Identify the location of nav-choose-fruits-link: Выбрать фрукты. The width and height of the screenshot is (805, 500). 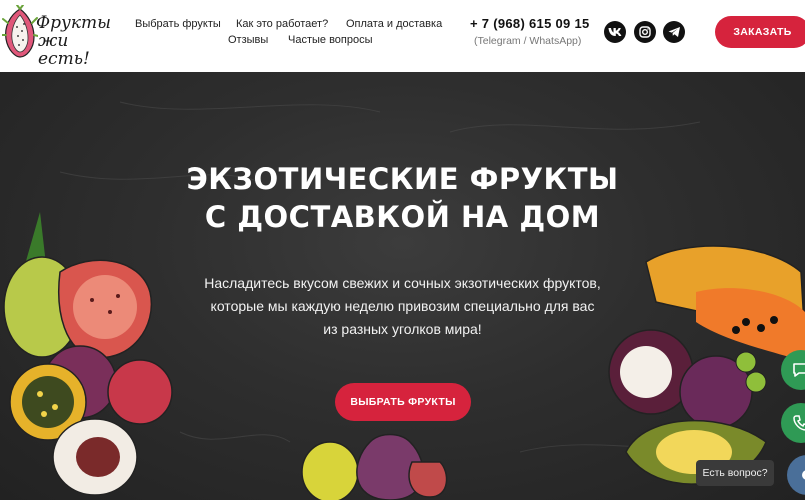
(178, 24).